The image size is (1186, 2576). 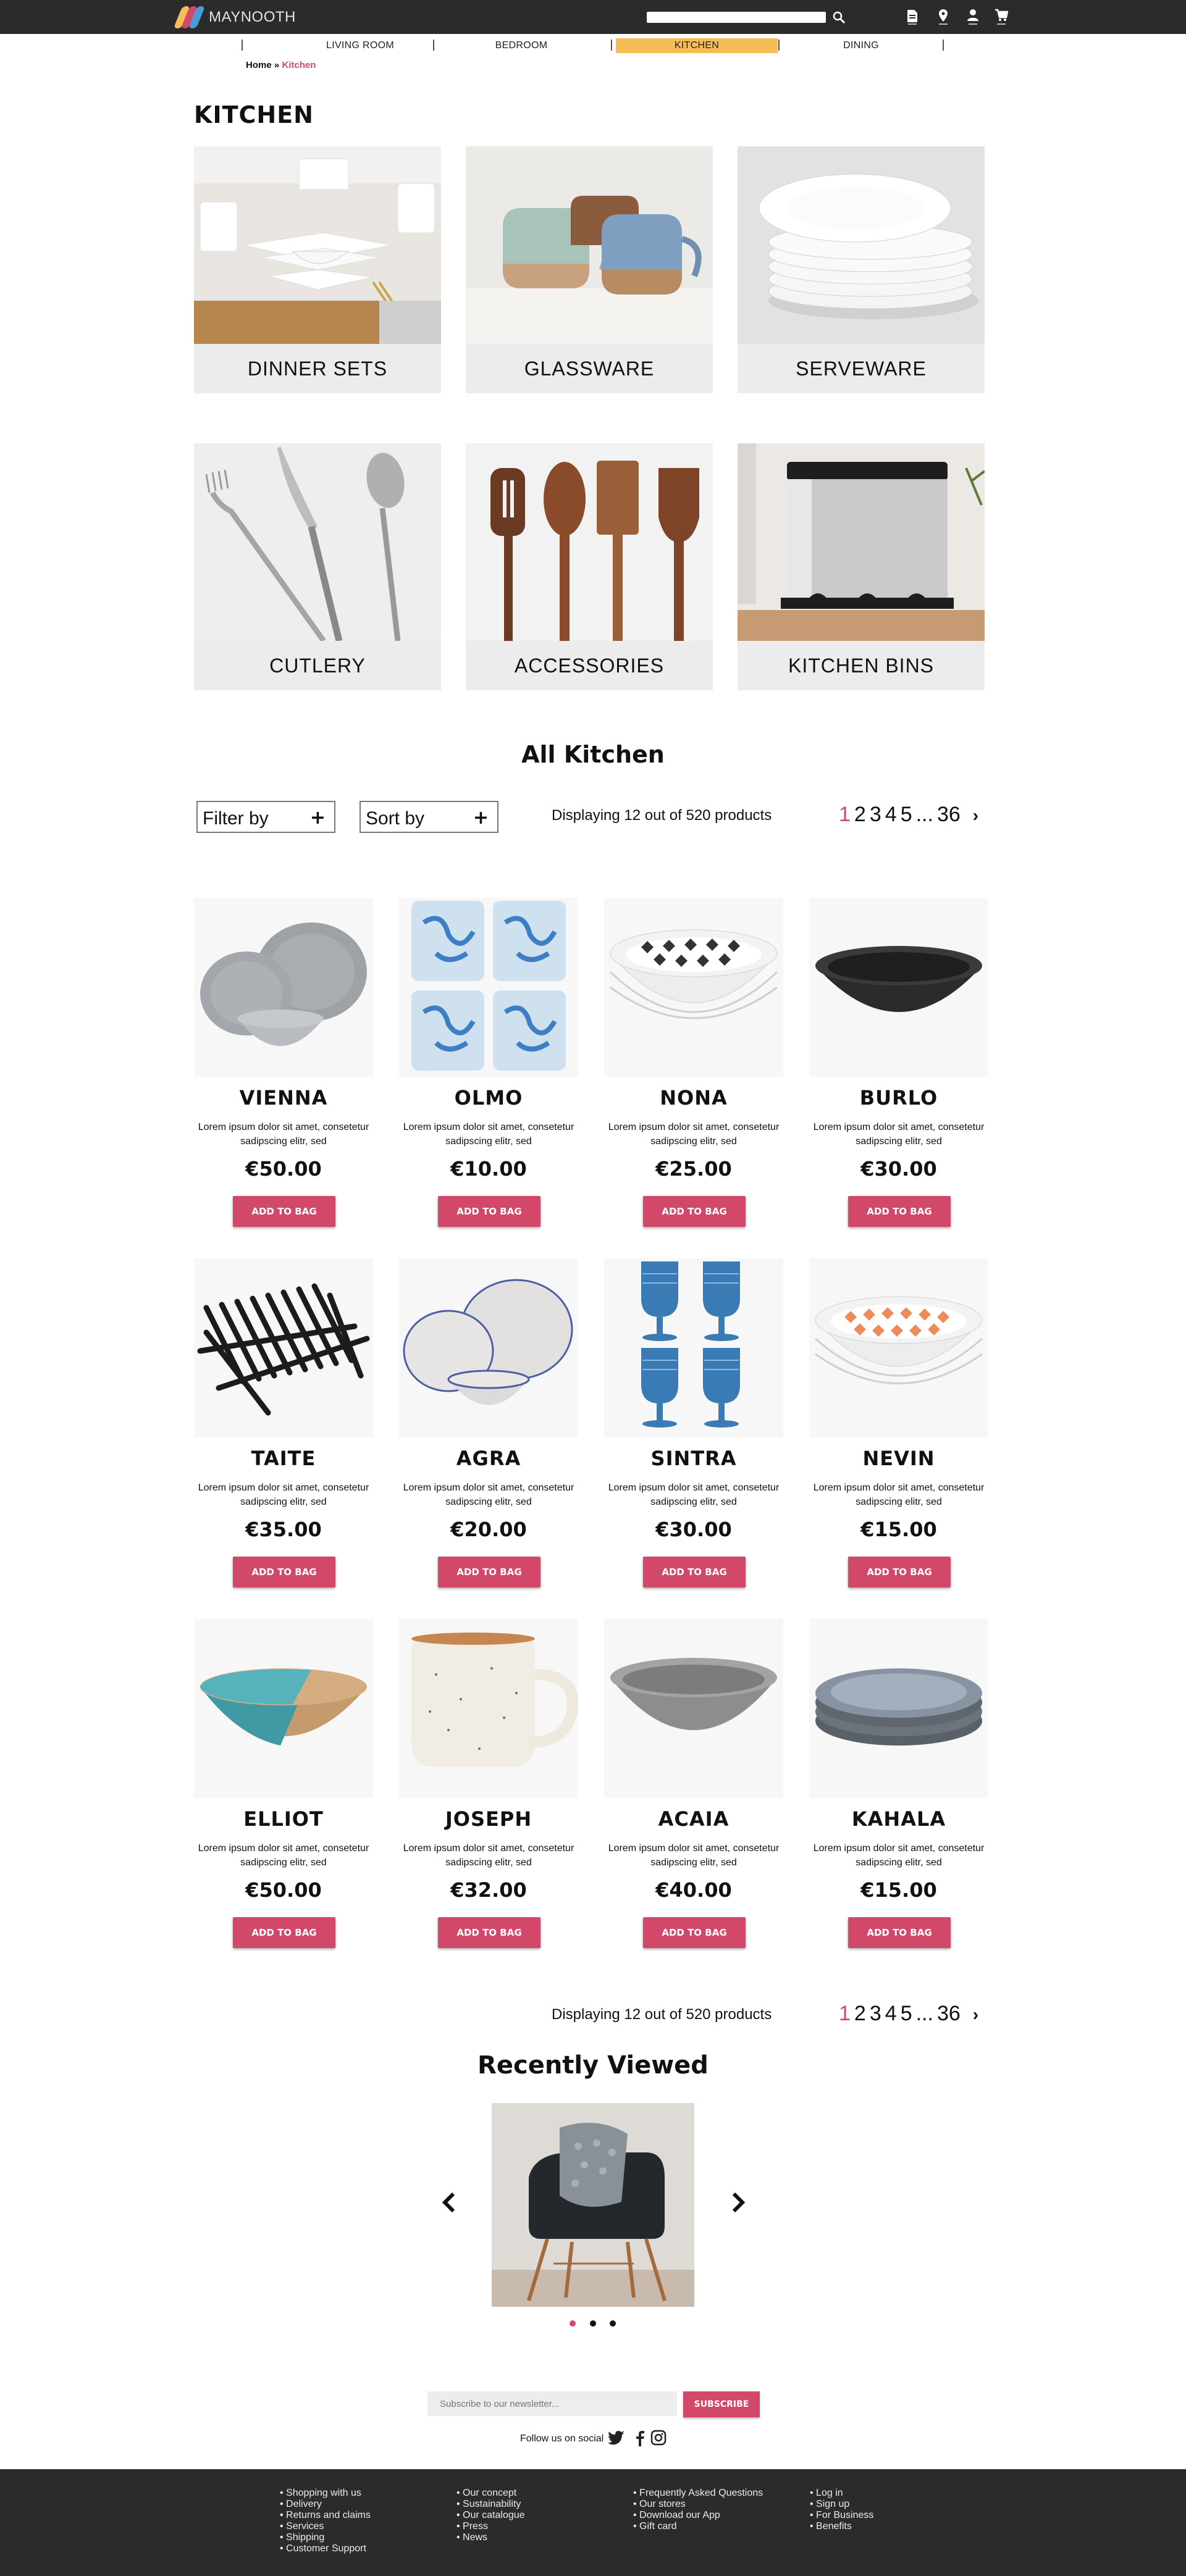 What do you see at coordinates (841, 2526) in the screenshot?
I see `footer-link: • Benefits` at bounding box center [841, 2526].